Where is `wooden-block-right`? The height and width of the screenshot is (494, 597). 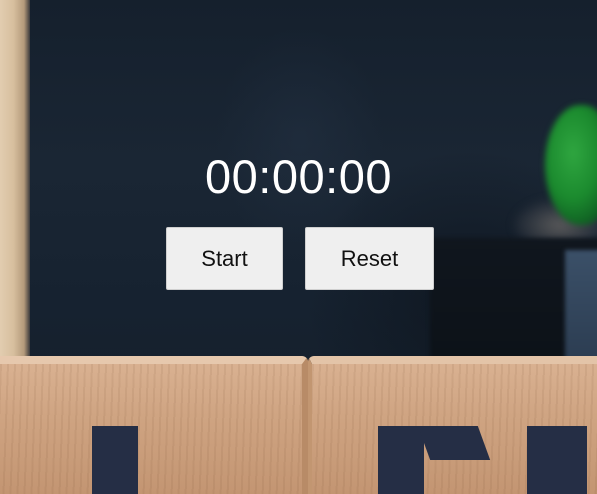 wooden-block-right is located at coordinates (452, 425).